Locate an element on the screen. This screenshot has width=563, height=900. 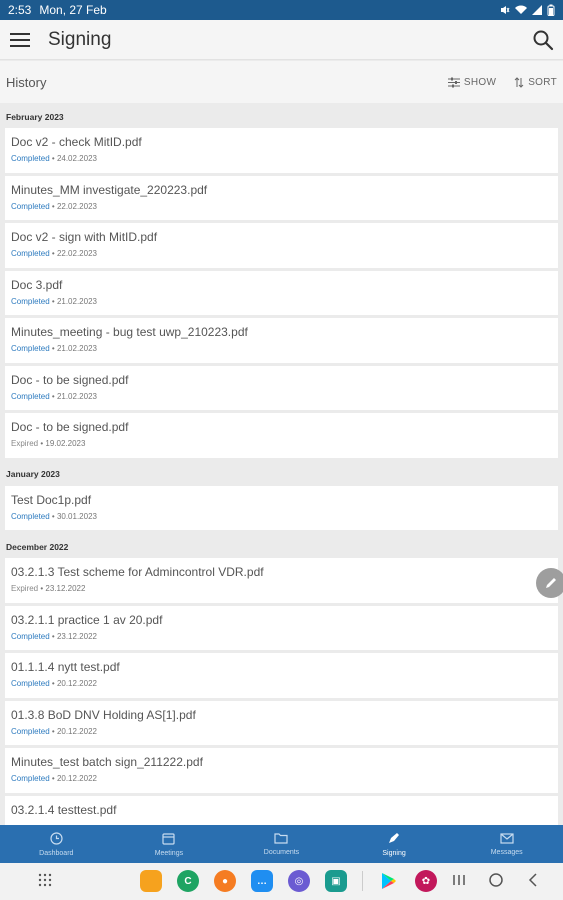
document-meta: Completed • 23.12.2022 is located at coordinates (281, 636).